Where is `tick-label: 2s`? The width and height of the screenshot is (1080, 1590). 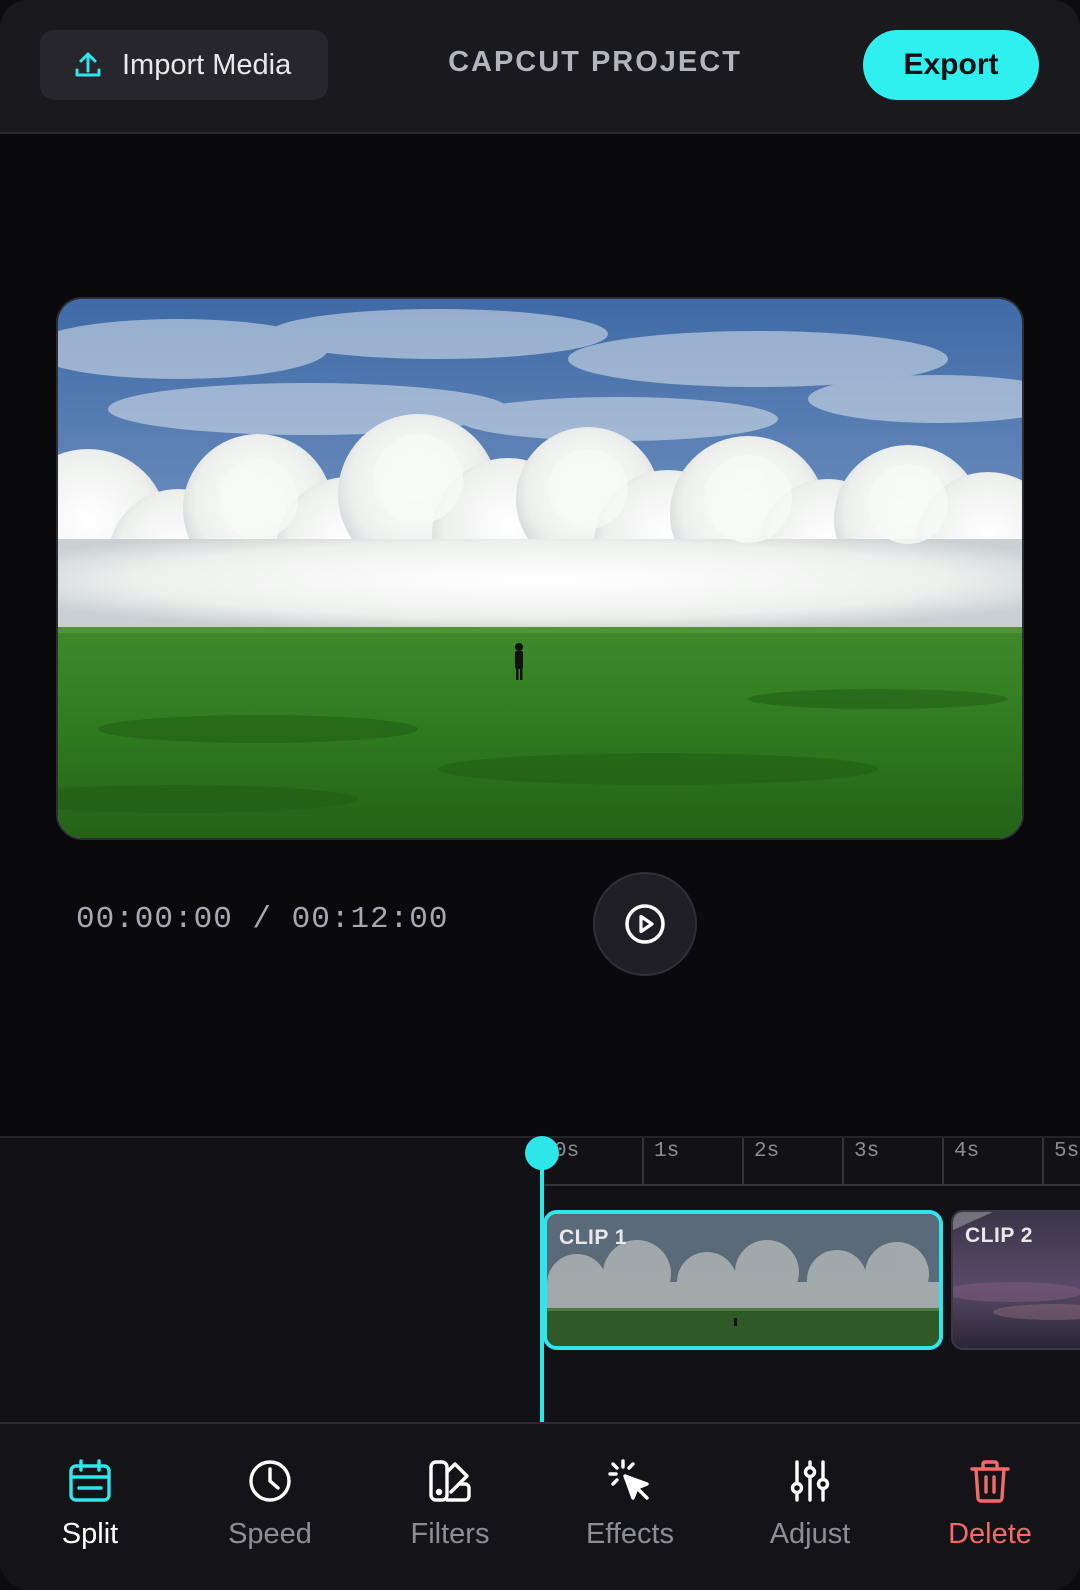 tick-label: 2s is located at coordinates (767, 1151).